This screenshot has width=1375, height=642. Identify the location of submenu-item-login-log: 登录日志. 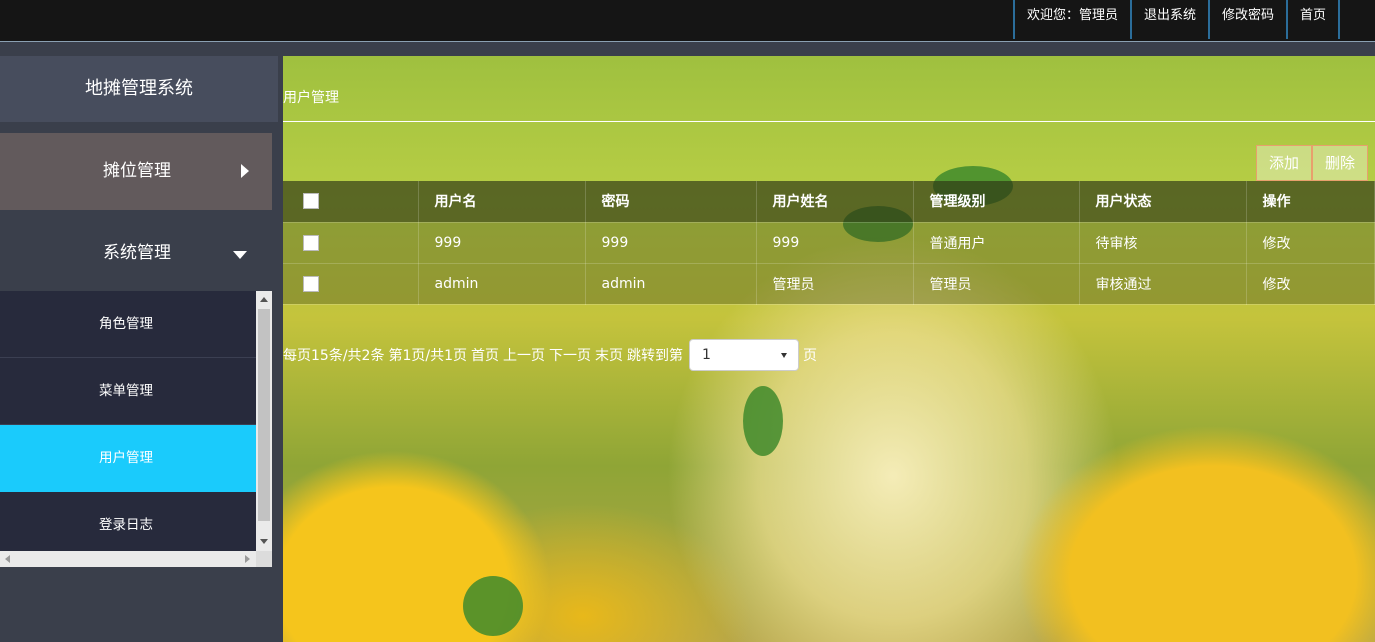
(128, 525).